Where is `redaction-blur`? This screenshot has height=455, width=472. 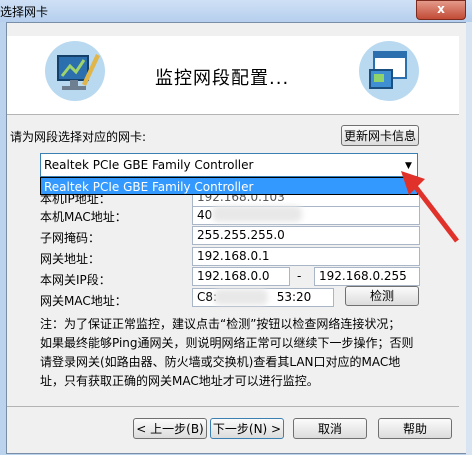 redaction-blur is located at coordinates (257, 214).